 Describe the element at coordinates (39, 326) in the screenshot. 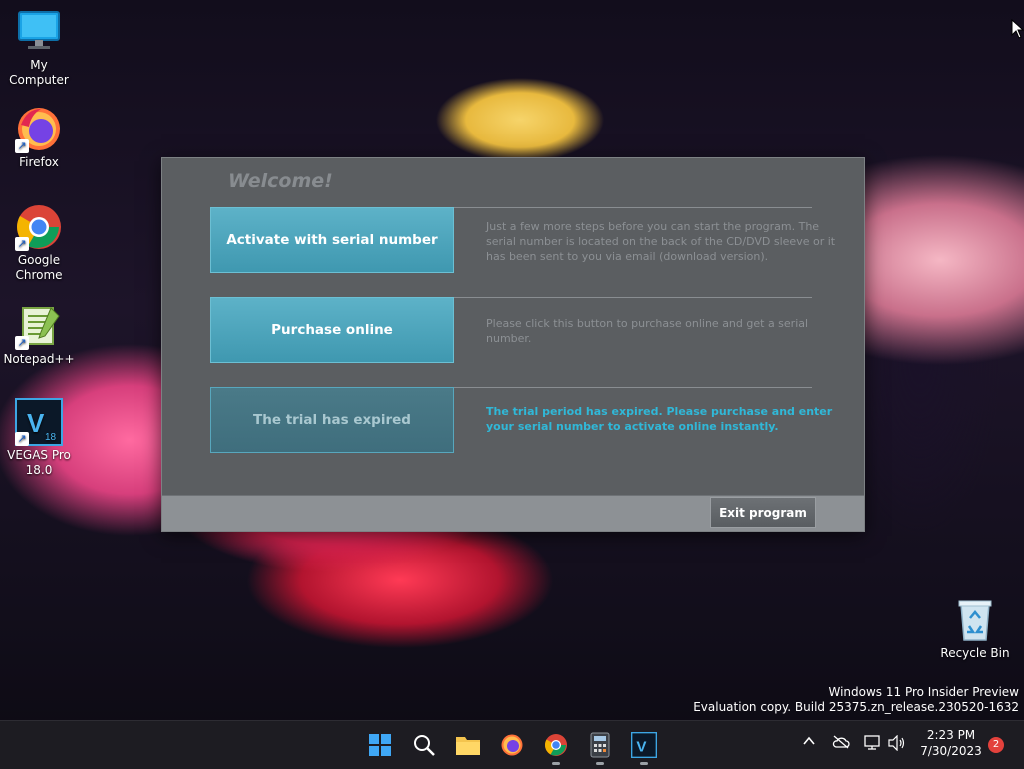

I see `notepadpp-icon: ↗` at that location.